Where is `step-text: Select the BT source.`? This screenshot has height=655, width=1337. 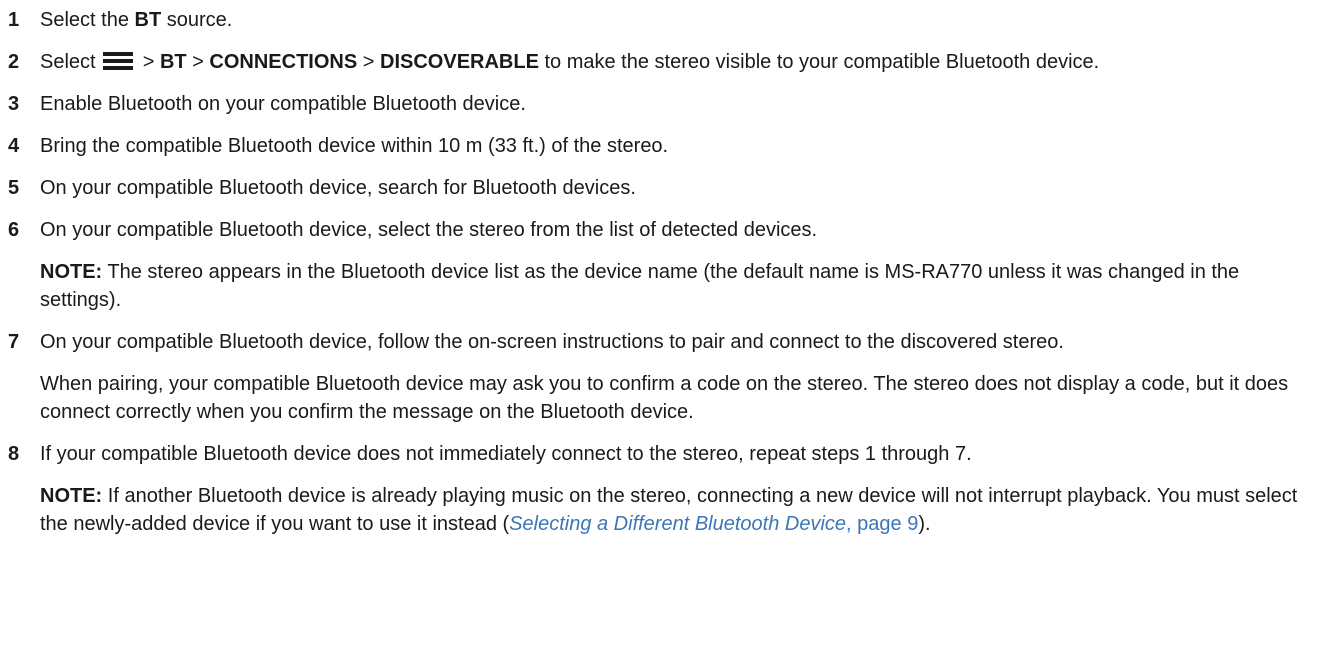
step-text: Select the BT source. is located at coordinates (136, 20).